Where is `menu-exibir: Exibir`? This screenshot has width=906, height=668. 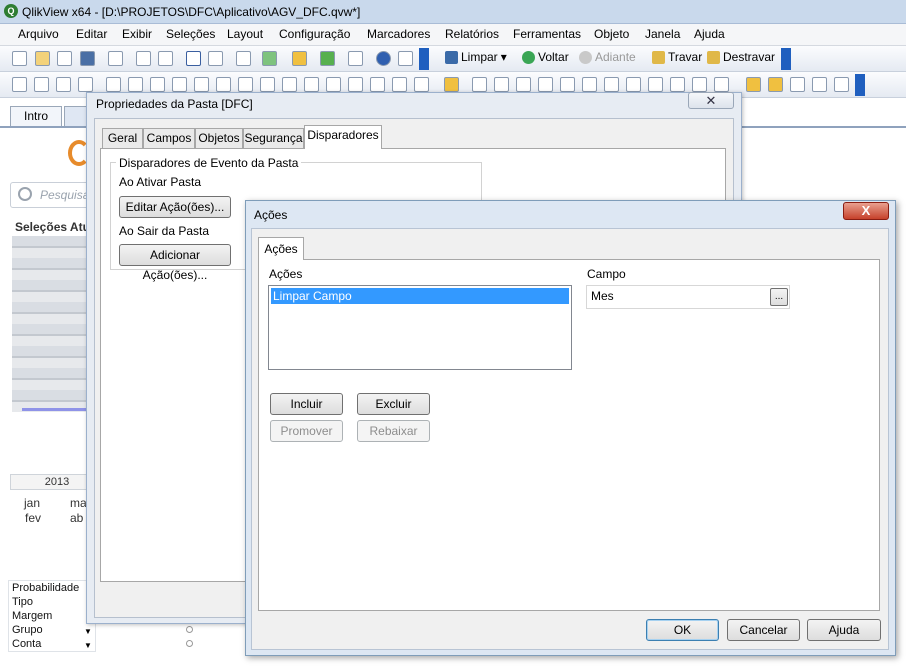 menu-exibir: Exibir is located at coordinates (137, 34).